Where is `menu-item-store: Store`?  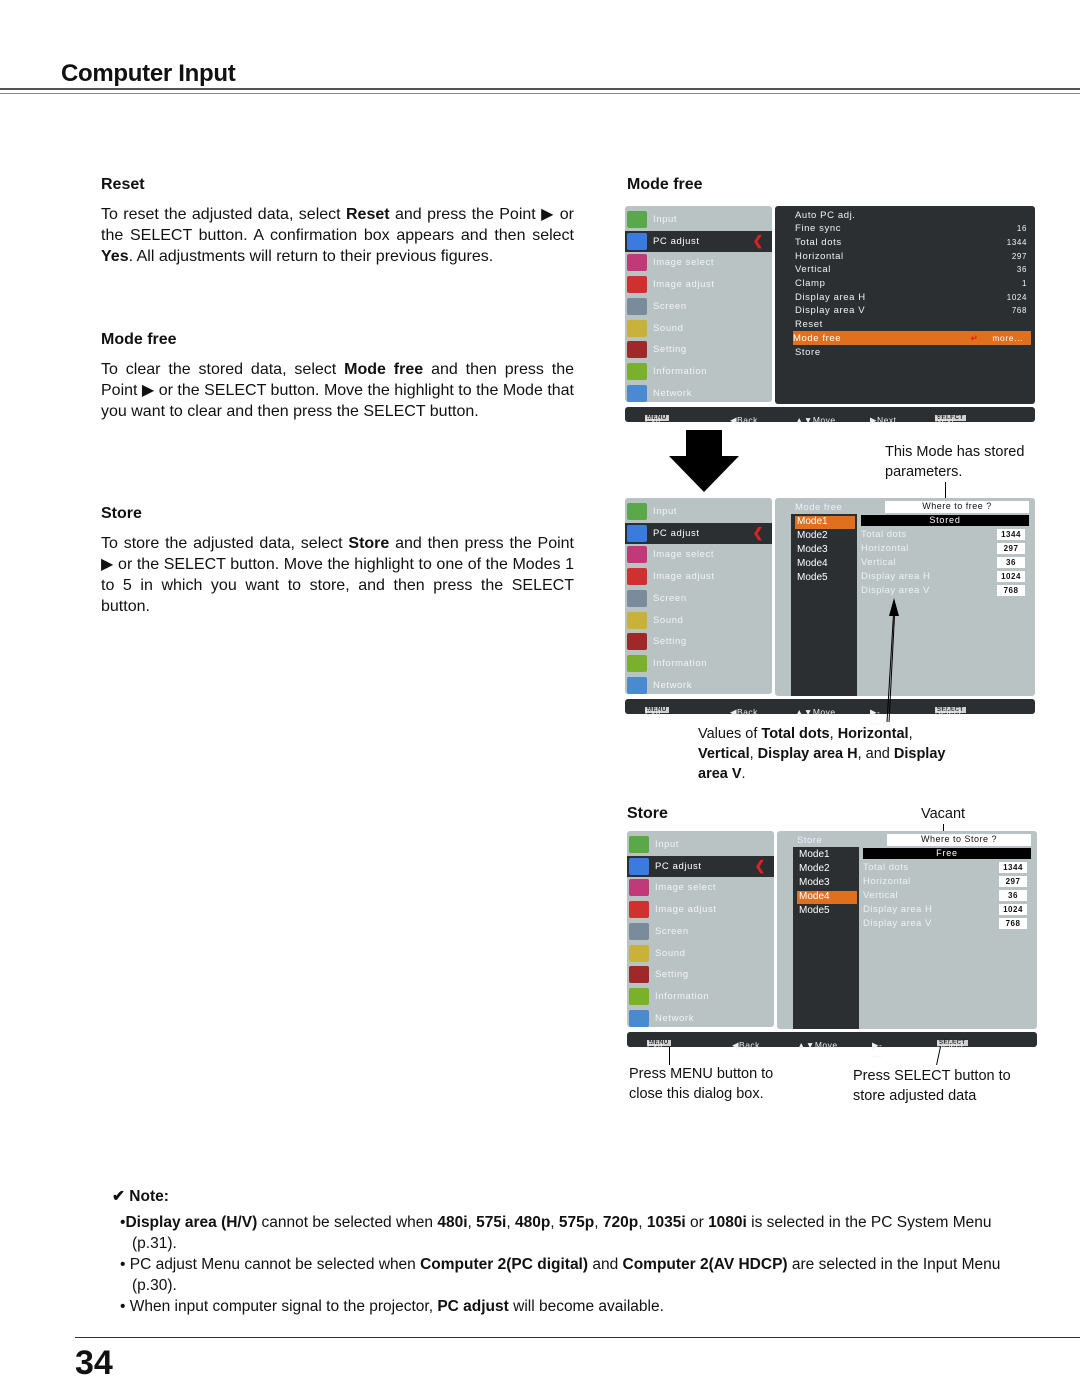 menu-item-store: Store is located at coordinates (913, 352).